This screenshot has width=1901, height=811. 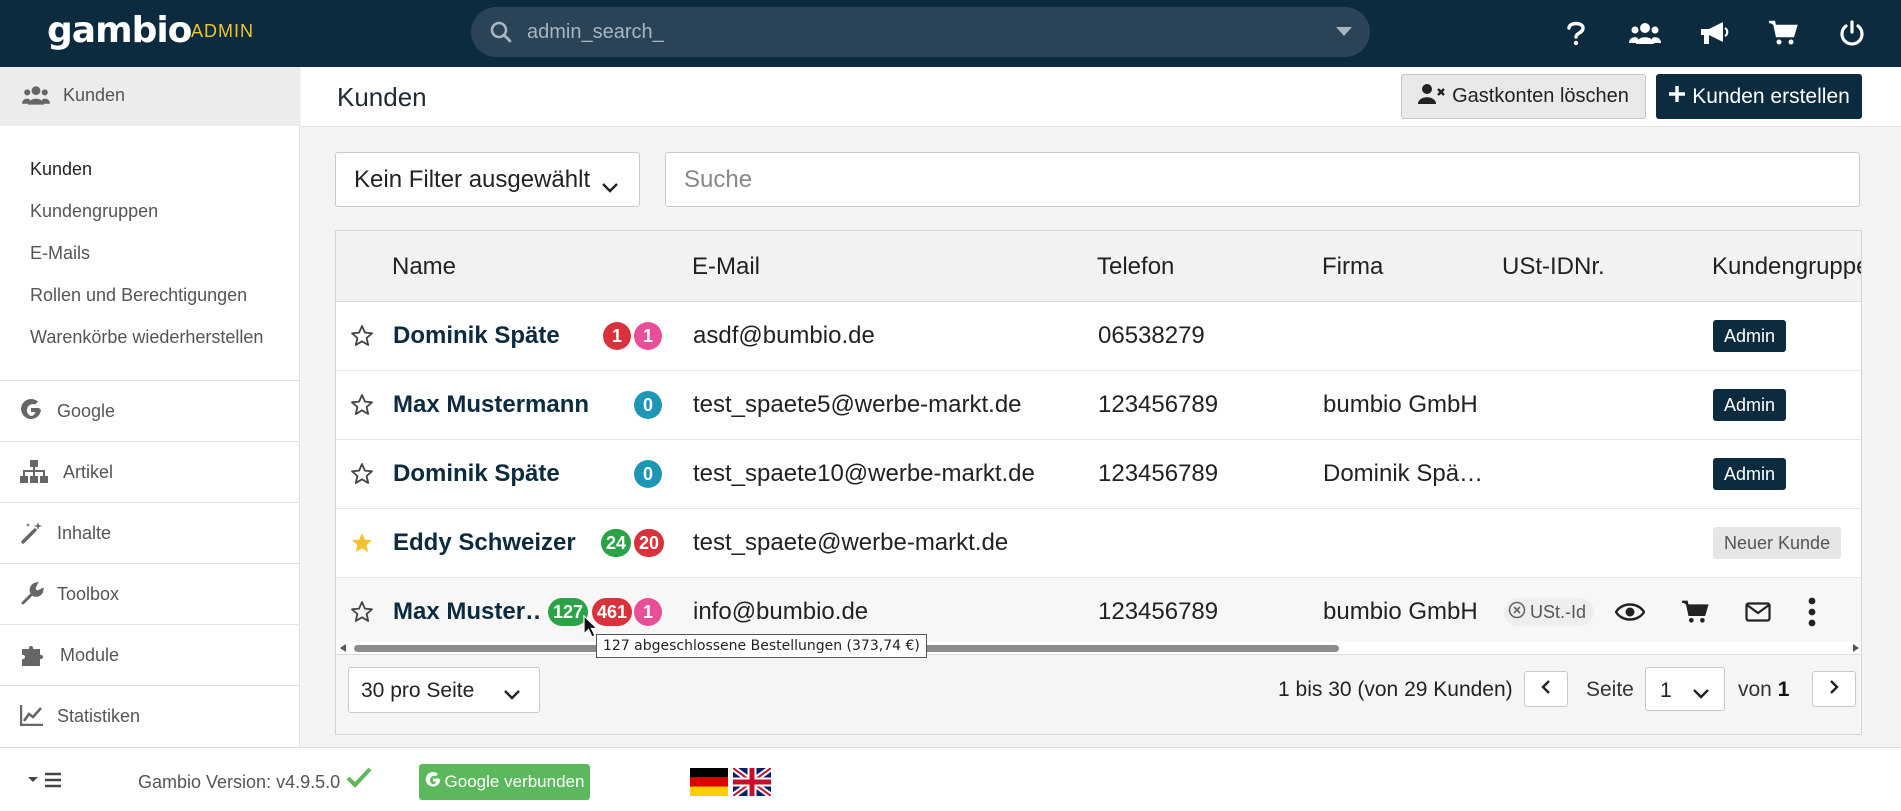 I want to click on mouse-cursor-icon, so click(x=591, y=629).